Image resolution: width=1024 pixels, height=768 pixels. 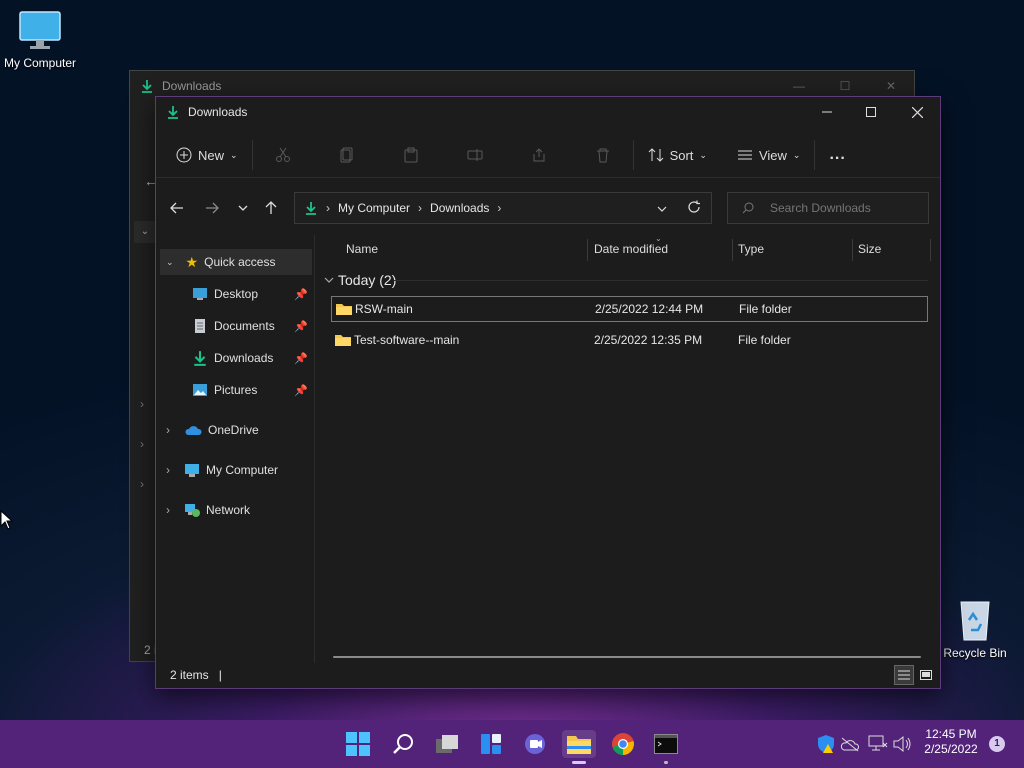 What do you see at coordinates (661, 280) in the screenshot?
I see `group-divider` at bounding box center [661, 280].